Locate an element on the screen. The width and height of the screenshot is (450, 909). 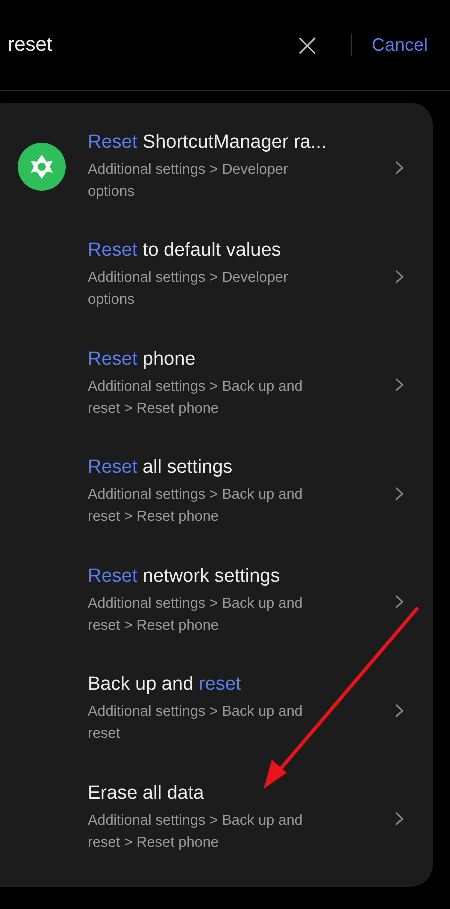
result-item: Reset to default values Additional settings > Developer options › is located at coordinates (216, 276).